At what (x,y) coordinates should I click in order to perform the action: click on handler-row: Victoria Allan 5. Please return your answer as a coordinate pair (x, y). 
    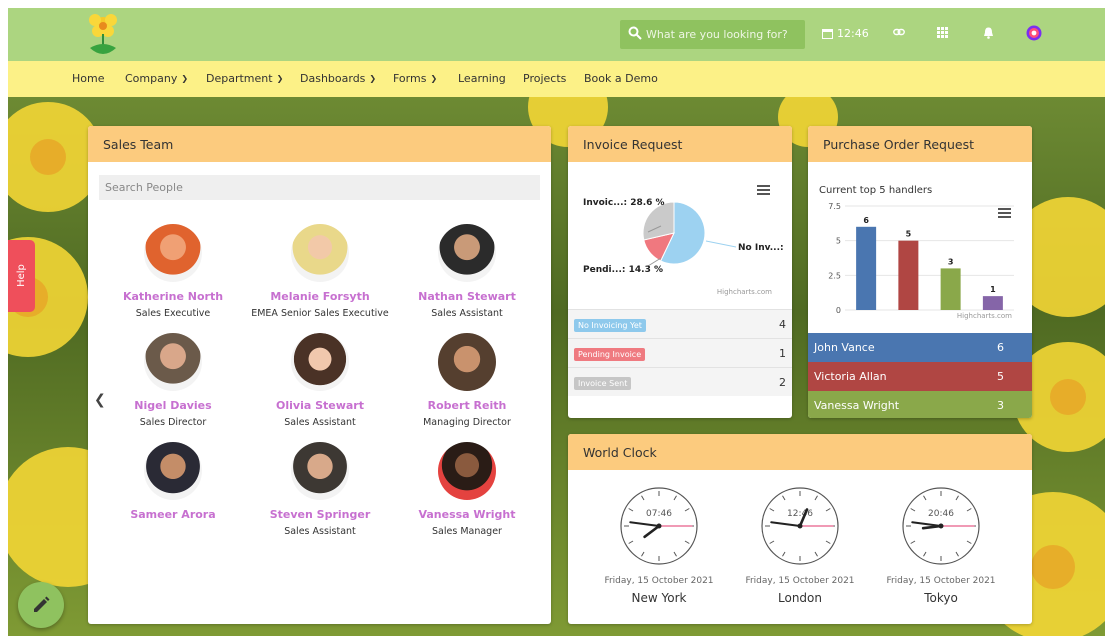
    Looking at the image, I should click on (920, 376).